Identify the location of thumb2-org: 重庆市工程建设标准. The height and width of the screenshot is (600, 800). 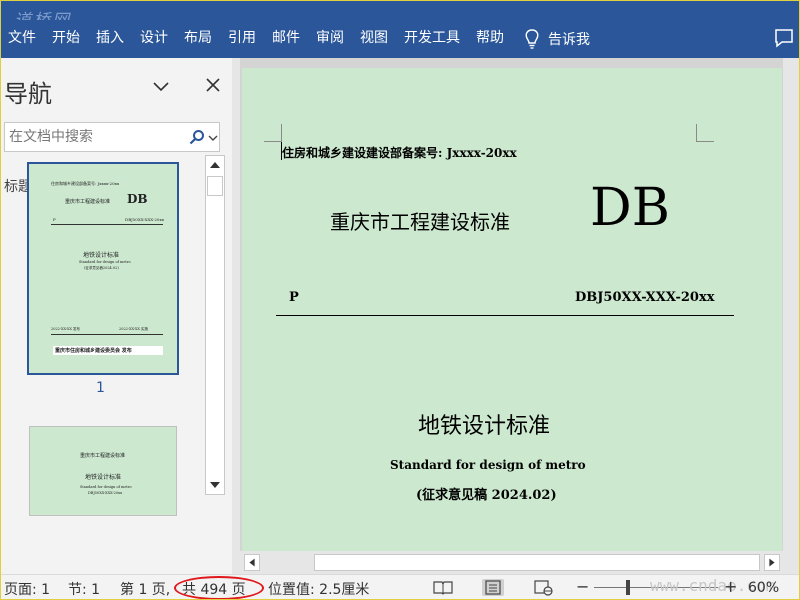
(103, 456).